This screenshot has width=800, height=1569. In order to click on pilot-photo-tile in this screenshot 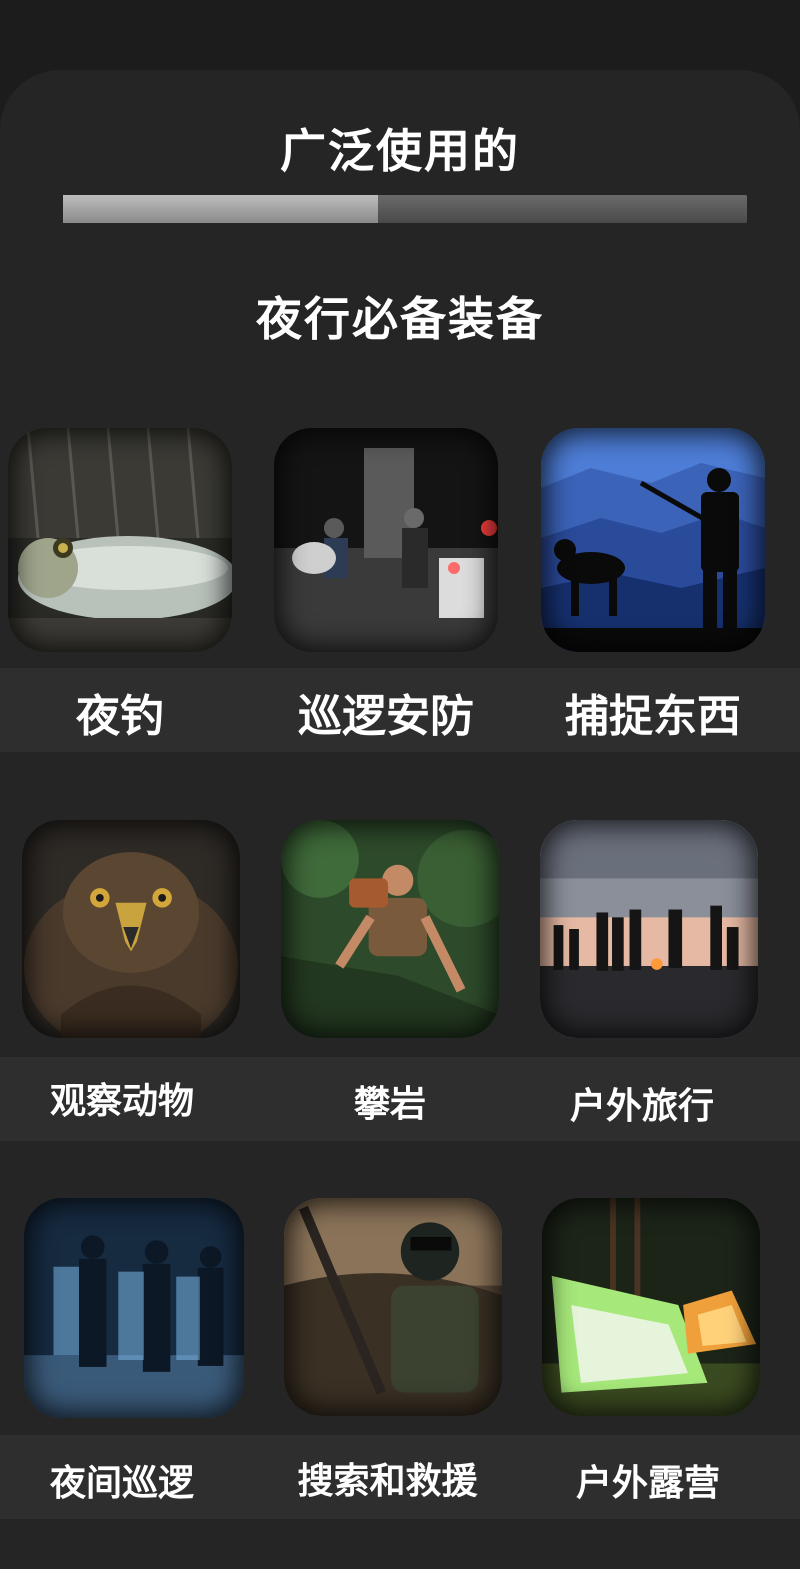, I will do `click(393, 1307)`.